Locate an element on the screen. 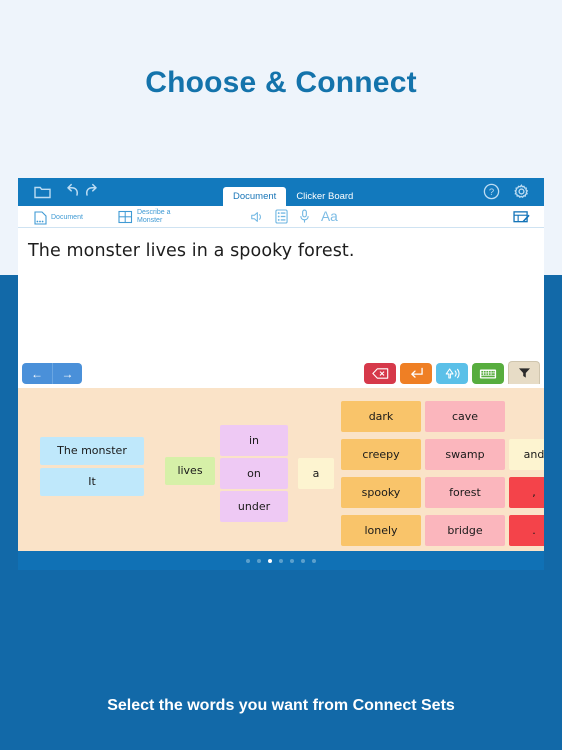 Image resolution: width=562 pixels, height=750 pixels. document-text: The monster lives in a spooky forest. is located at coordinates (191, 251).